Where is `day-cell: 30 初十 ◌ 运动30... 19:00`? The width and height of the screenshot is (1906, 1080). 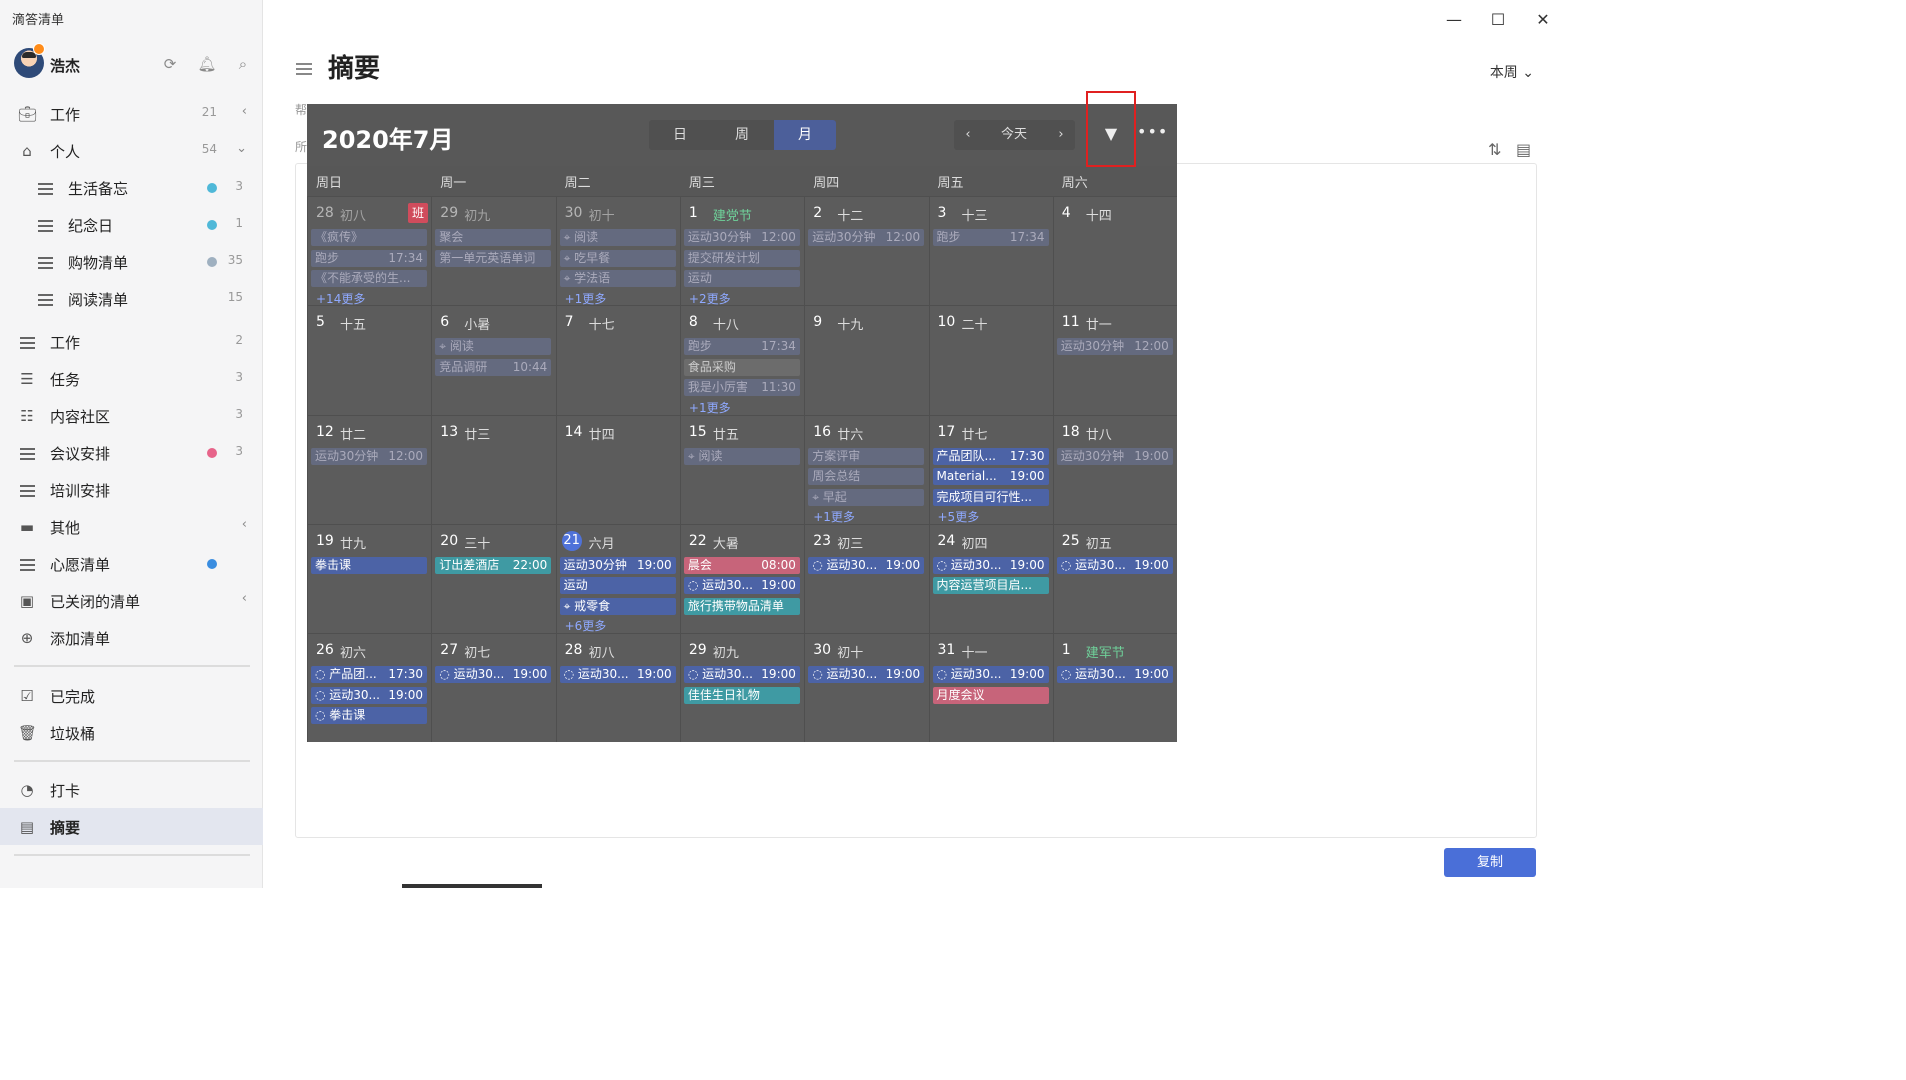 day-cell: 30 初十 ◌ 运动30... 19:00 is located at coordinates (866, 688).